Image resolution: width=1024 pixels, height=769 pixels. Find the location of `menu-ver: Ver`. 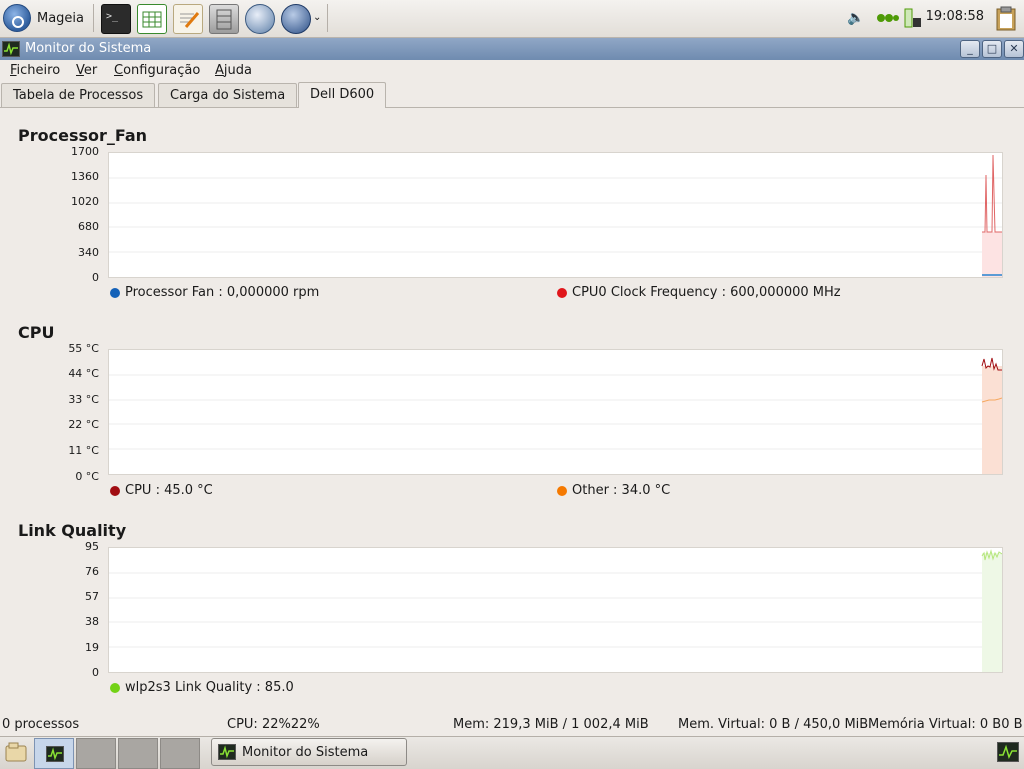

menu-ver: Ver is located at coordinates (86, 70).